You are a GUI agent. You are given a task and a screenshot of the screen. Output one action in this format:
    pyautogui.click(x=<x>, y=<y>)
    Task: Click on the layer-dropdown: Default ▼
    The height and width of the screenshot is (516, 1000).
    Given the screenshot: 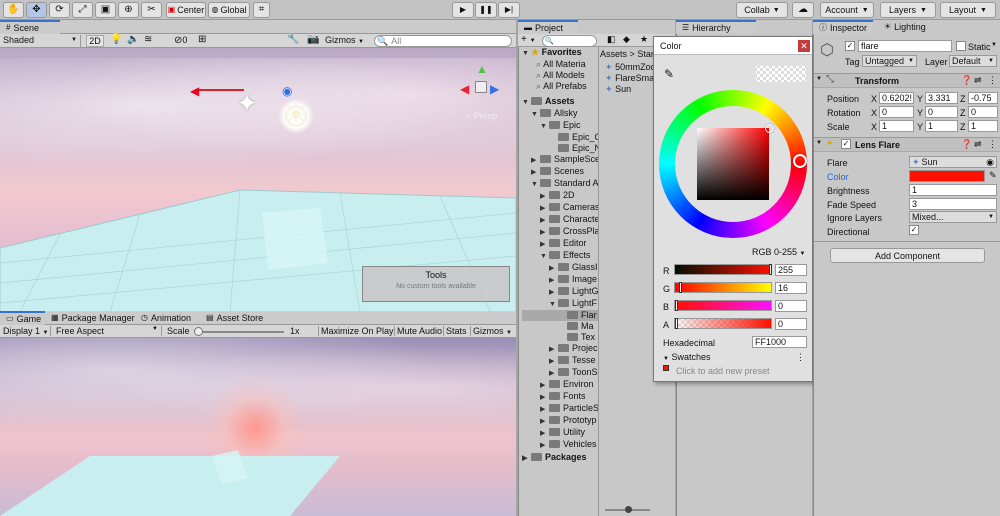 What is the action you would take?
    pyautogui.click(x=973, y=61)
    